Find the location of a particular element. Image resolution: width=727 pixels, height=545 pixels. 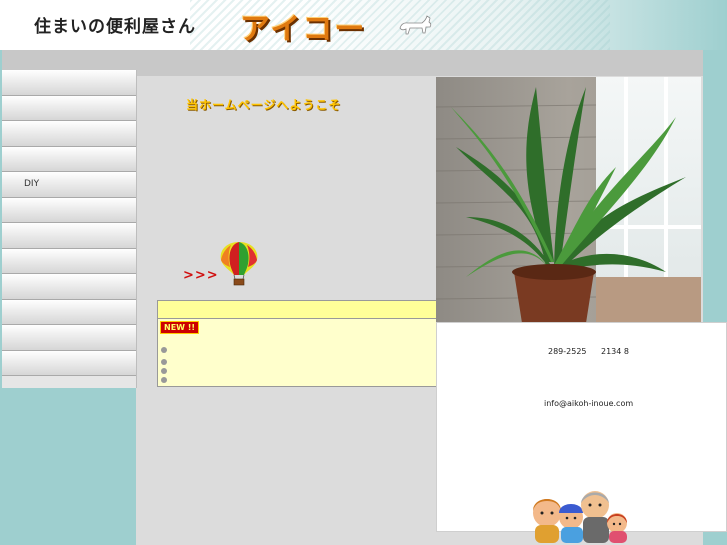

phone-number: 289-2525 is located at coordinates (567, 351).